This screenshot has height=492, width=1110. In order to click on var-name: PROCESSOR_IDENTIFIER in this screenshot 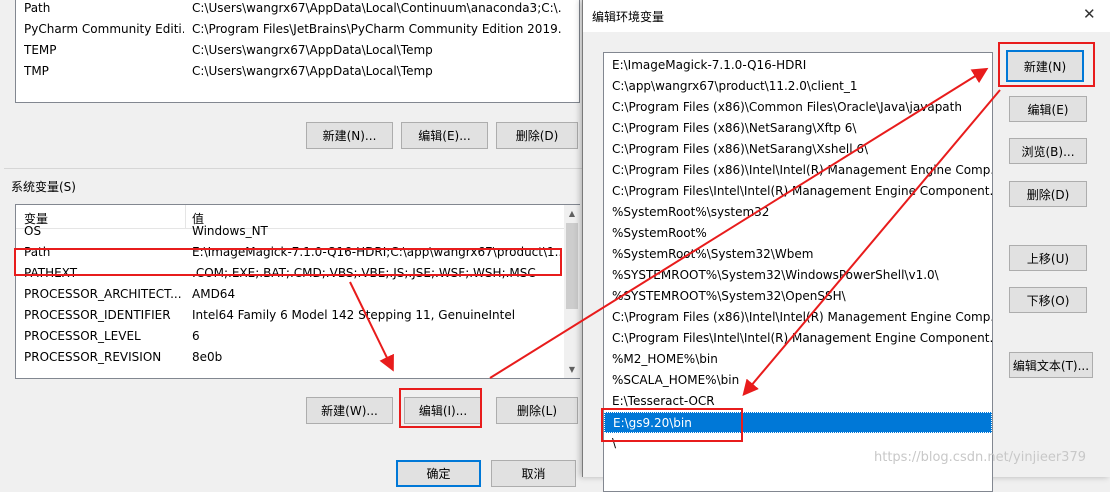, I will do `click(97, 315)`.